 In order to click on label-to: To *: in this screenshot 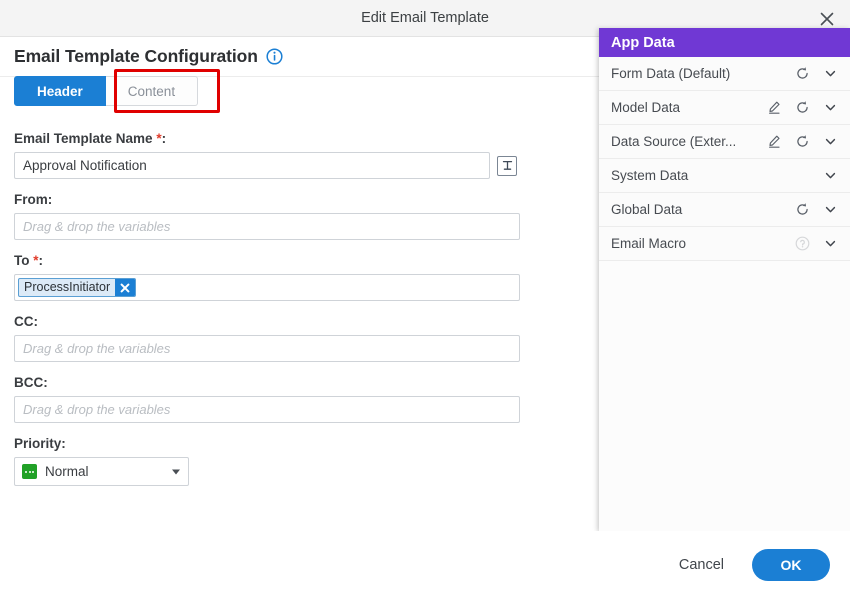, I will do `click(29, 260)`.